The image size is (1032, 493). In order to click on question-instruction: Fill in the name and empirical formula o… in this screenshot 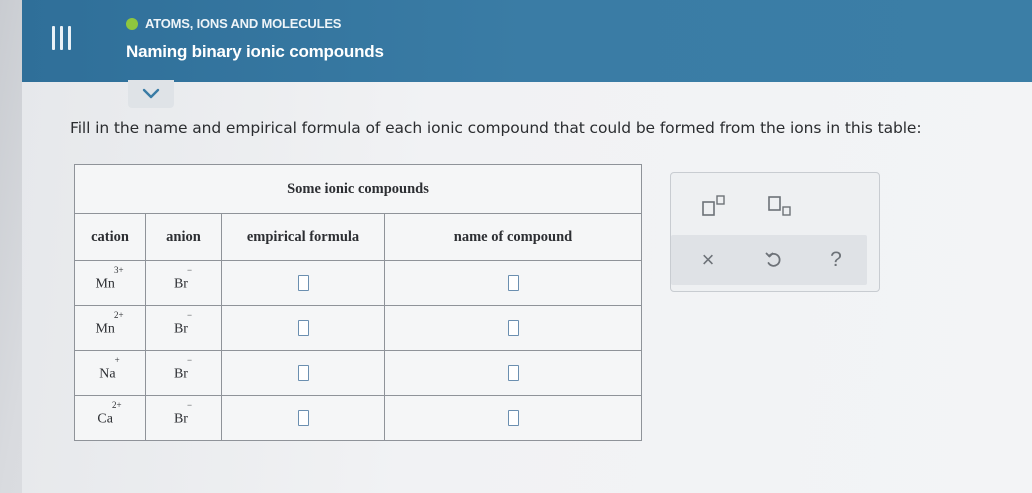, I will do `click(496, 128)`.